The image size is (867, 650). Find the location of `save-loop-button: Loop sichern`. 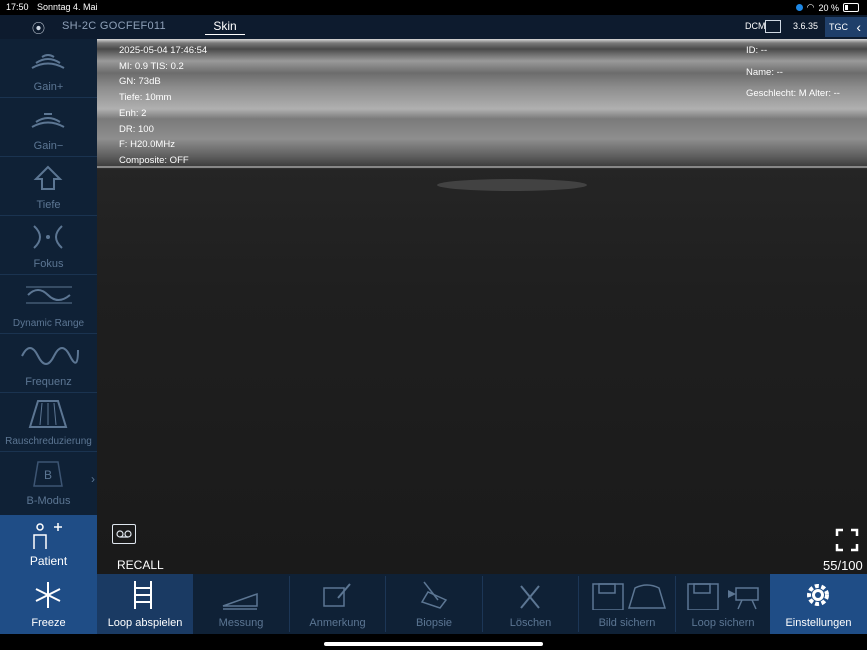

save-loop-button: Loop sichern is located at coordinates (723, 604).